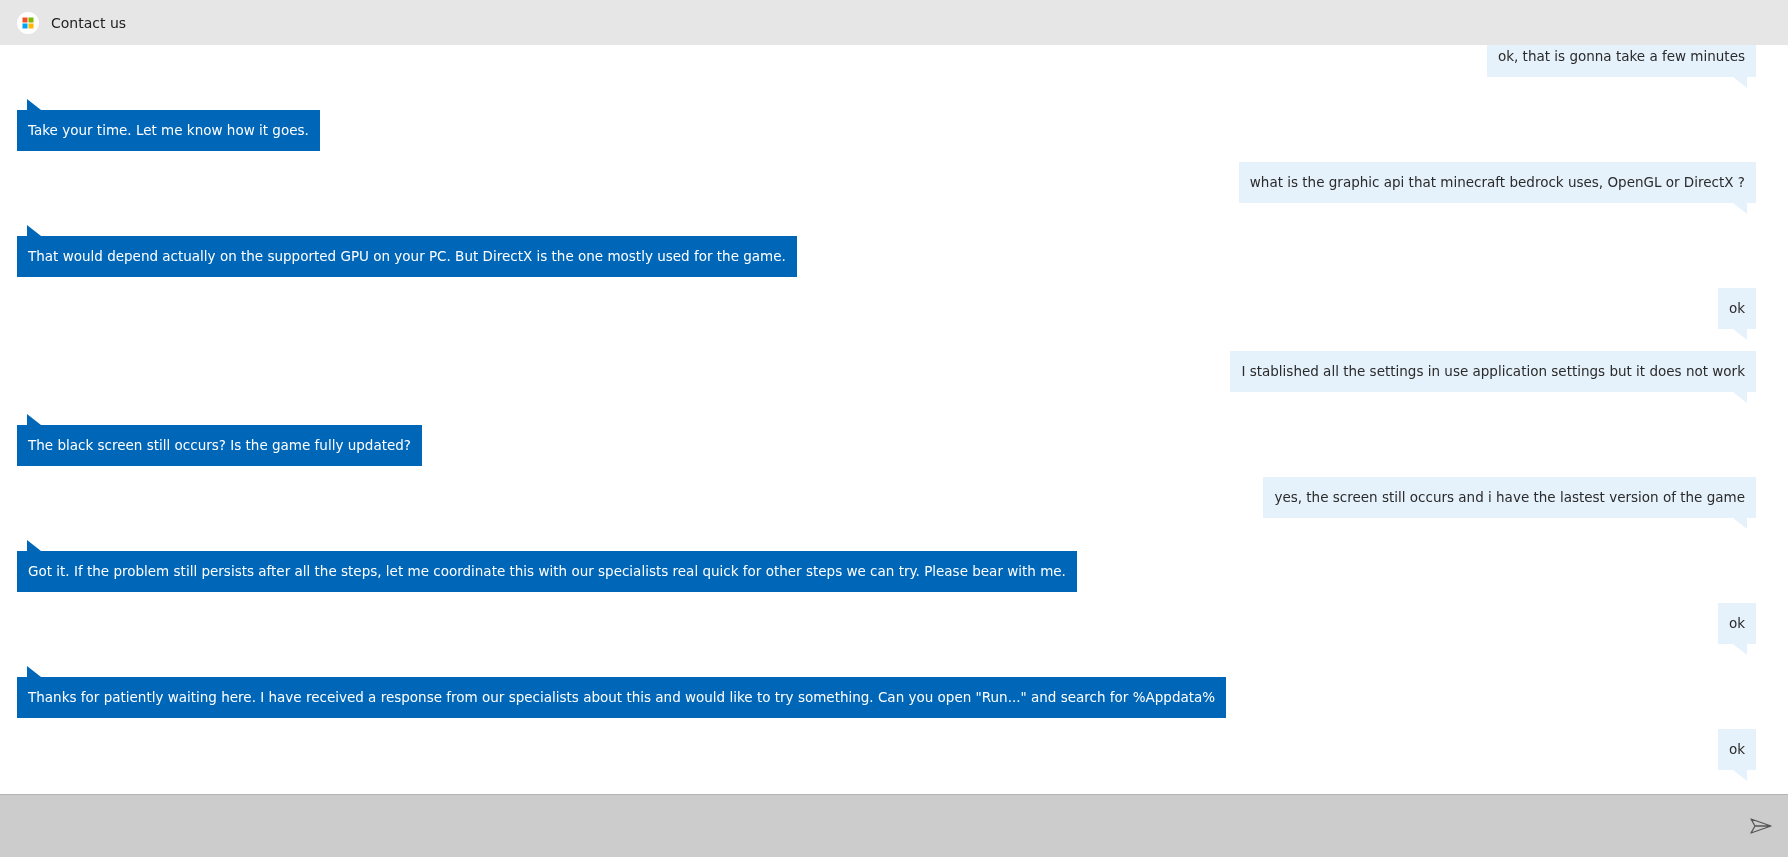 This screenshot has width=1788, height=857. What do you see at coordinates (1509, 497) in the screenshot?
I see `user-message: yes, the screen still occurs and i have the lastest version of the game` at bounding box center [1509, 497].